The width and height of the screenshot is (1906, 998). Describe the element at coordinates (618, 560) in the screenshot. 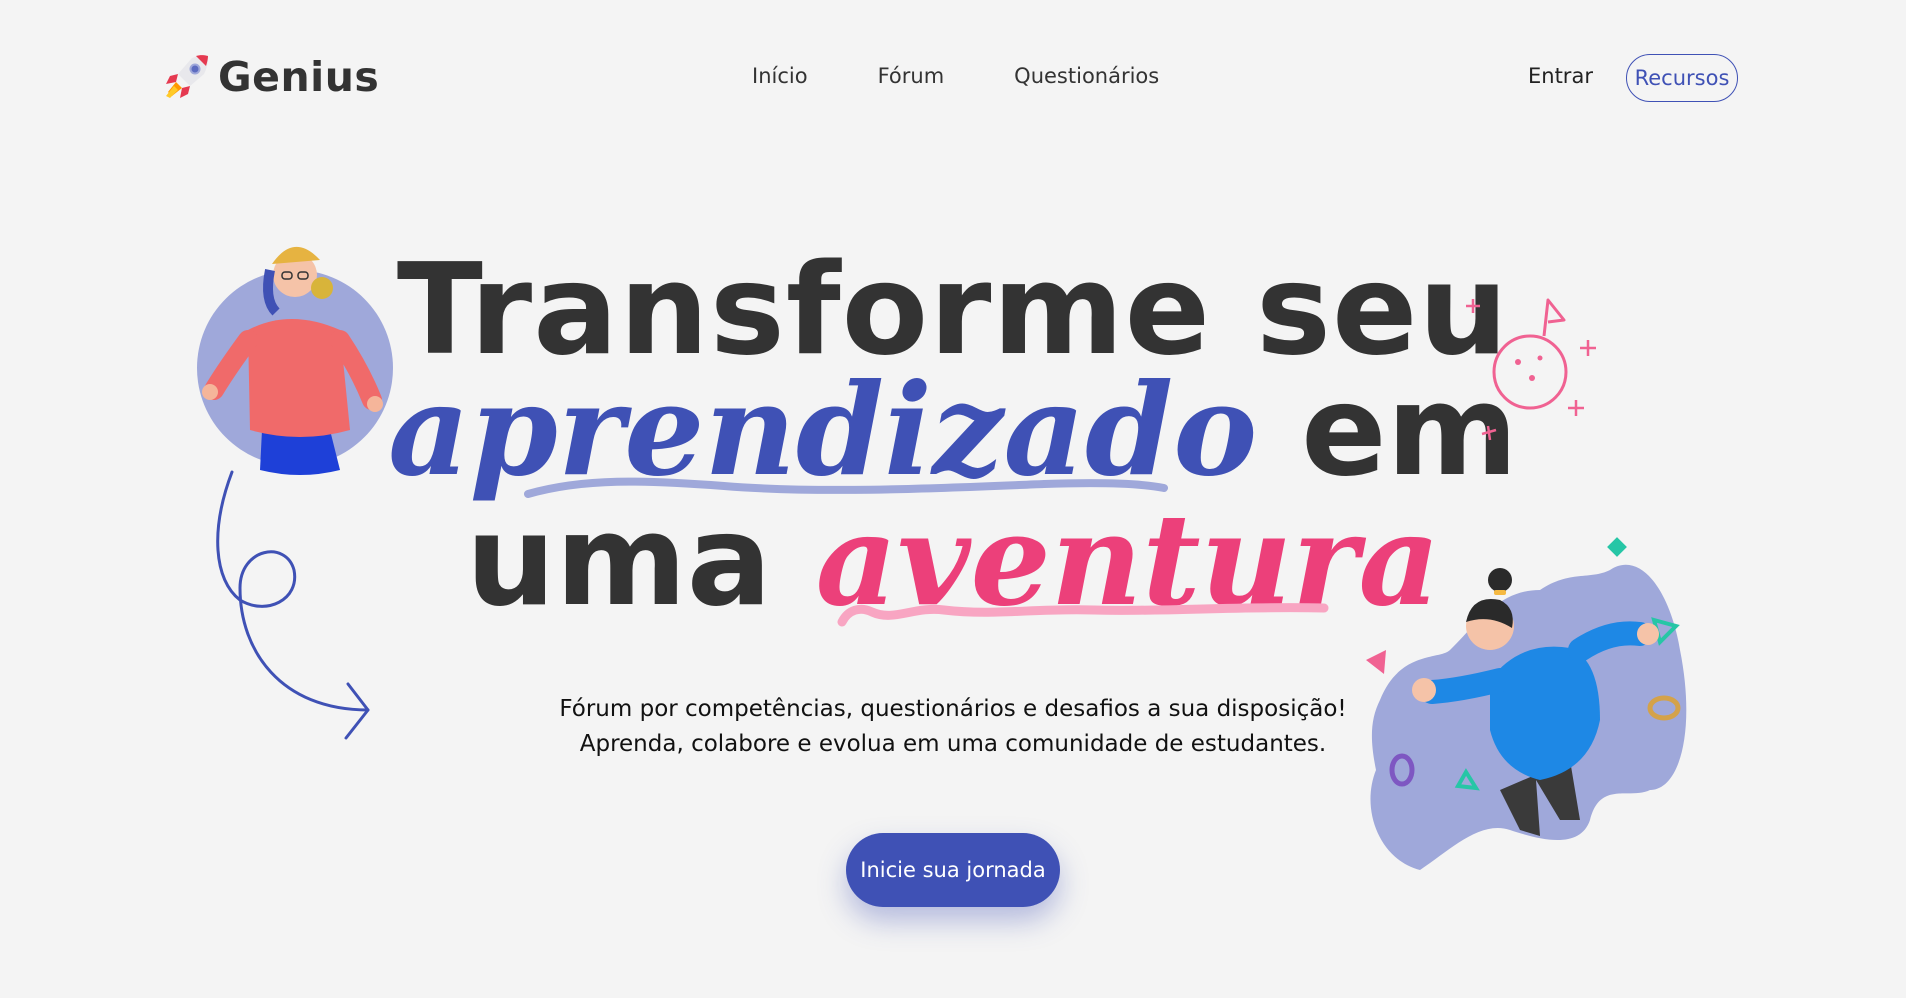

I see `headline-word-uma: uma` at that location.